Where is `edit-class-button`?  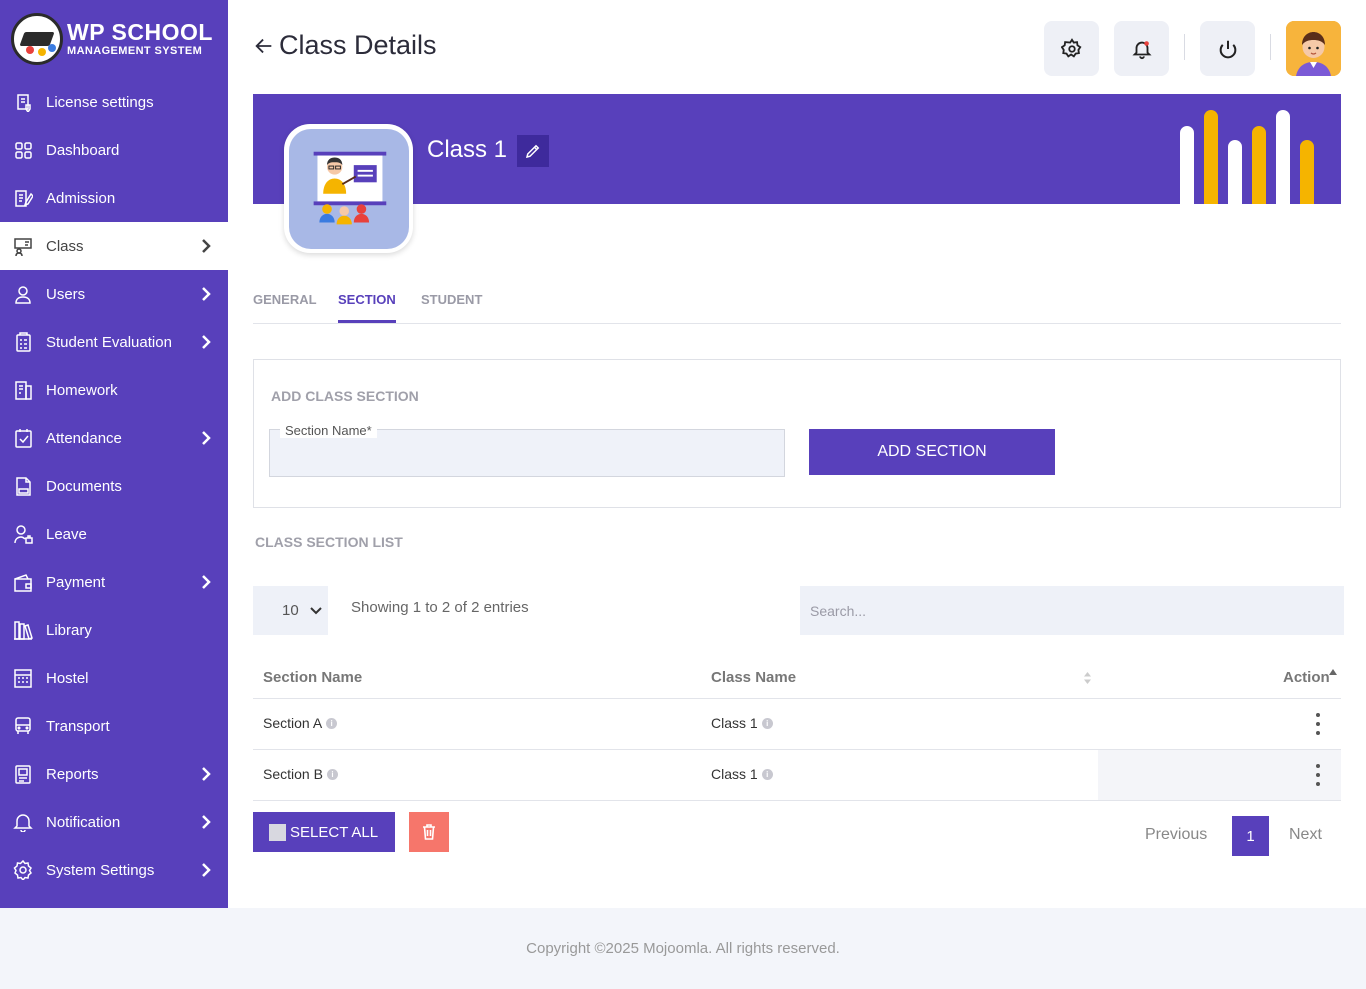
edit-class-button is located at coordinates (533, 151).